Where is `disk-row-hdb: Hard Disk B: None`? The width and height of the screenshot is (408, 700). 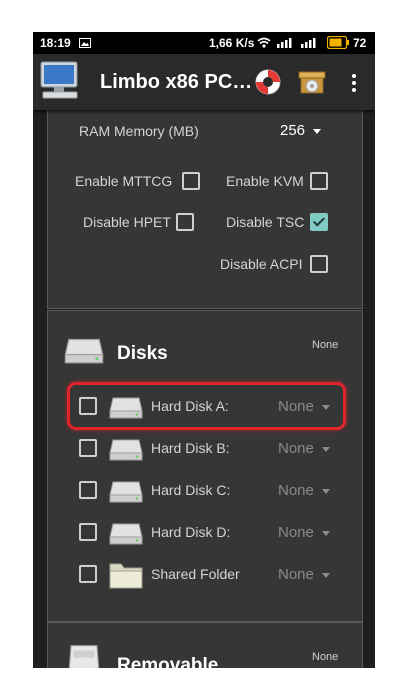 disk-row-hdb: Hard Disk B: None is located at coordinates (205, 449).